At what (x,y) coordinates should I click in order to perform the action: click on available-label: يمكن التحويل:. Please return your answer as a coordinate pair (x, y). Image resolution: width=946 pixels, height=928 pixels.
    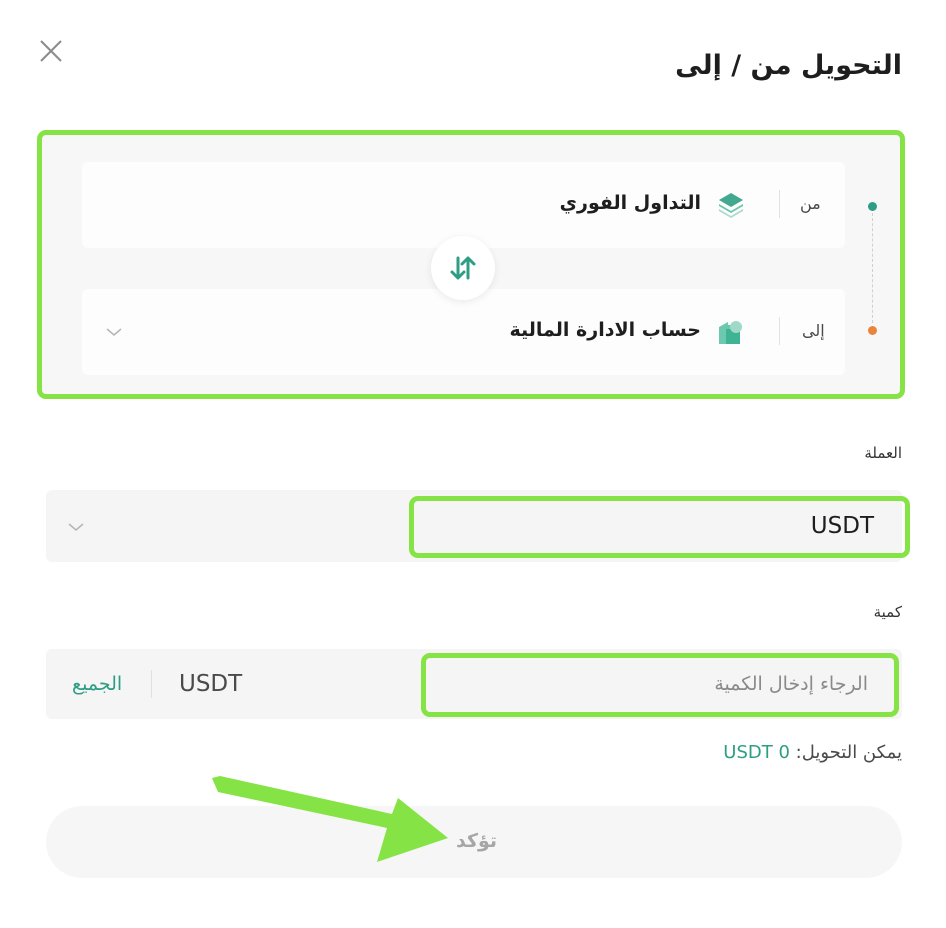
    Looking at the image, I should click on (848, 752).